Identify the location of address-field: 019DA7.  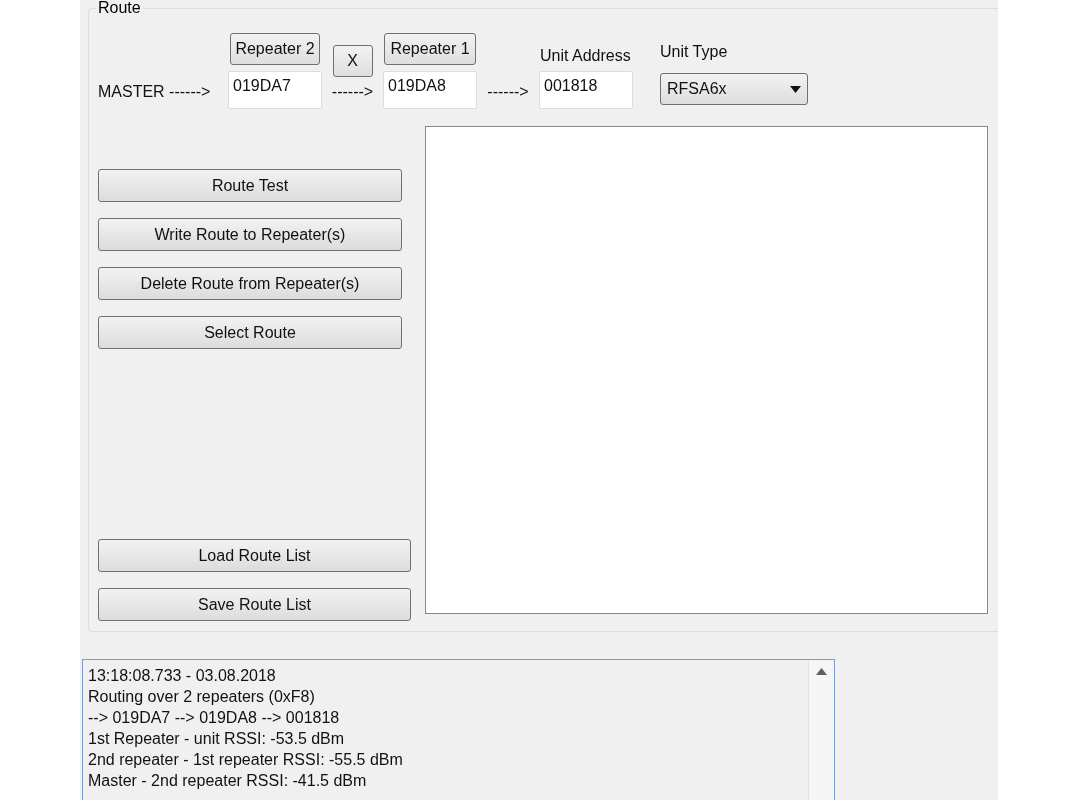
(275, 90).